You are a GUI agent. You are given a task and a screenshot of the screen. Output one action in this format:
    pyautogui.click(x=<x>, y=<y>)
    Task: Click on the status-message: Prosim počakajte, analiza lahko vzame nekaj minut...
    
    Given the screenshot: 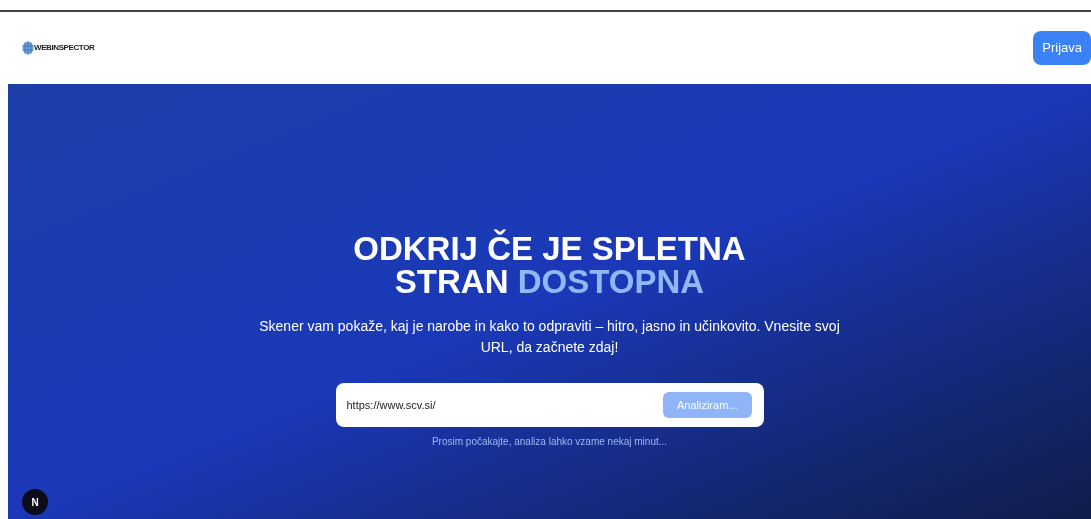 What is the action you would take?
    pyautogui.click(x=549, y=442)
    